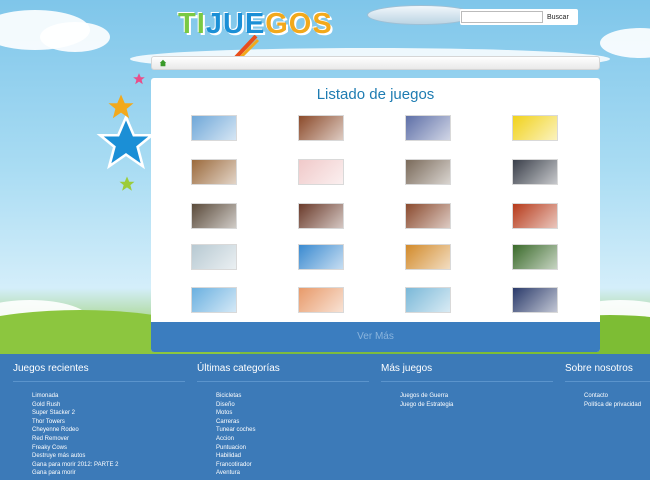 This screenshot has height=480, width=650. I want to click on footer-heading: Sobre nosotros, so click(607, 368).